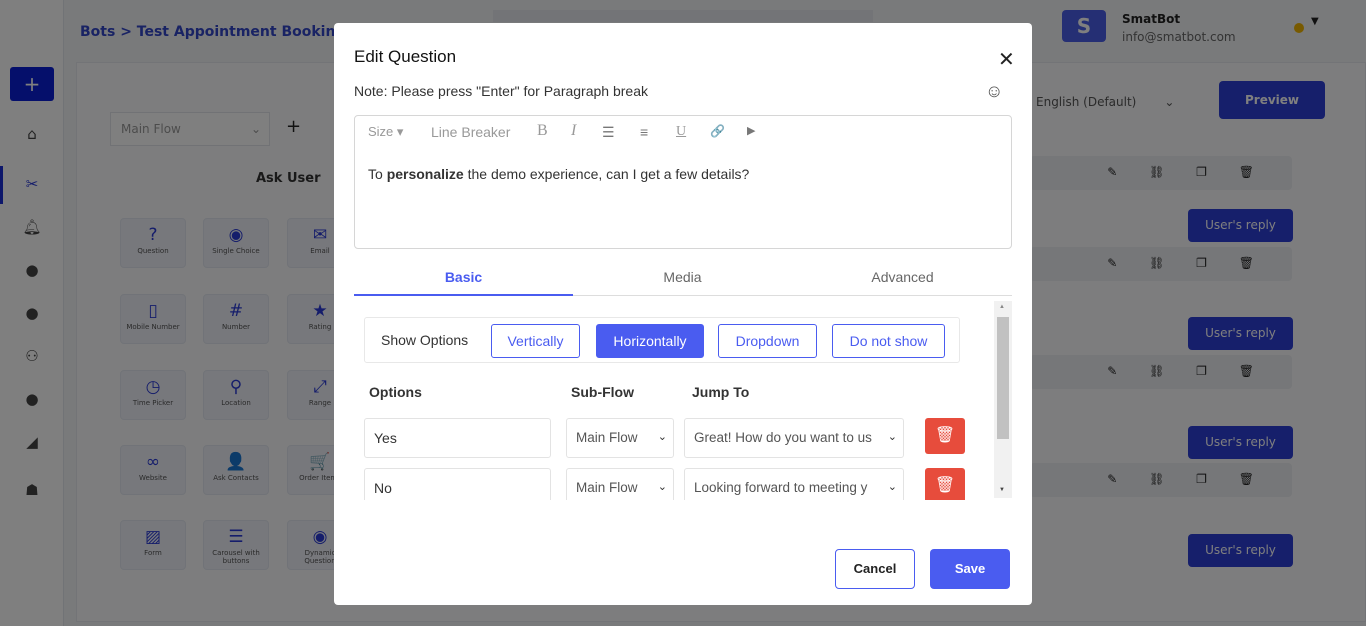 This screenshot has width=1366, height=626. I want to click on tab-basic: Basic, so click(463, 277).